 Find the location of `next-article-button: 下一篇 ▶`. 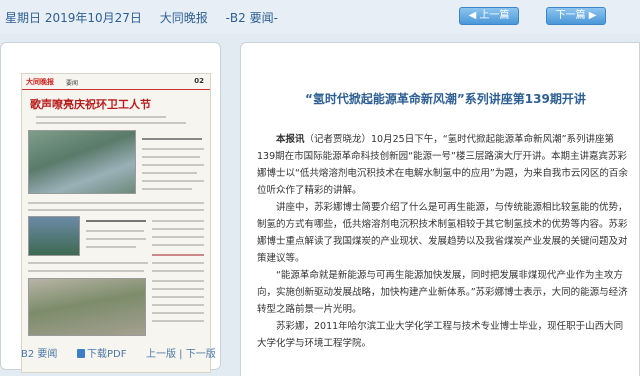

next-article-button: 下一篇 ▶ is located at coordinates (576, 16).